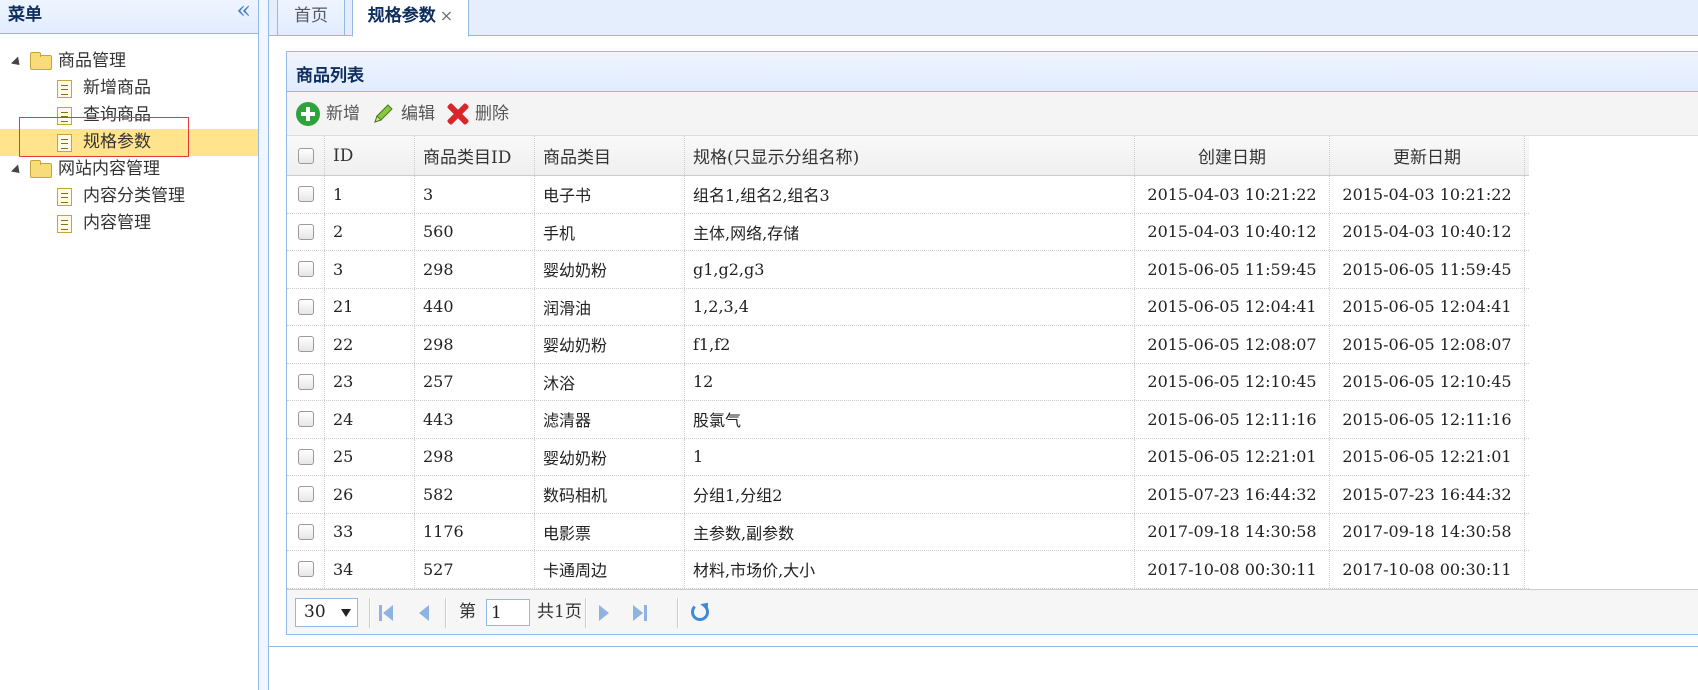  I want to click on cell-category: 卡通周边, so click(610, 569).